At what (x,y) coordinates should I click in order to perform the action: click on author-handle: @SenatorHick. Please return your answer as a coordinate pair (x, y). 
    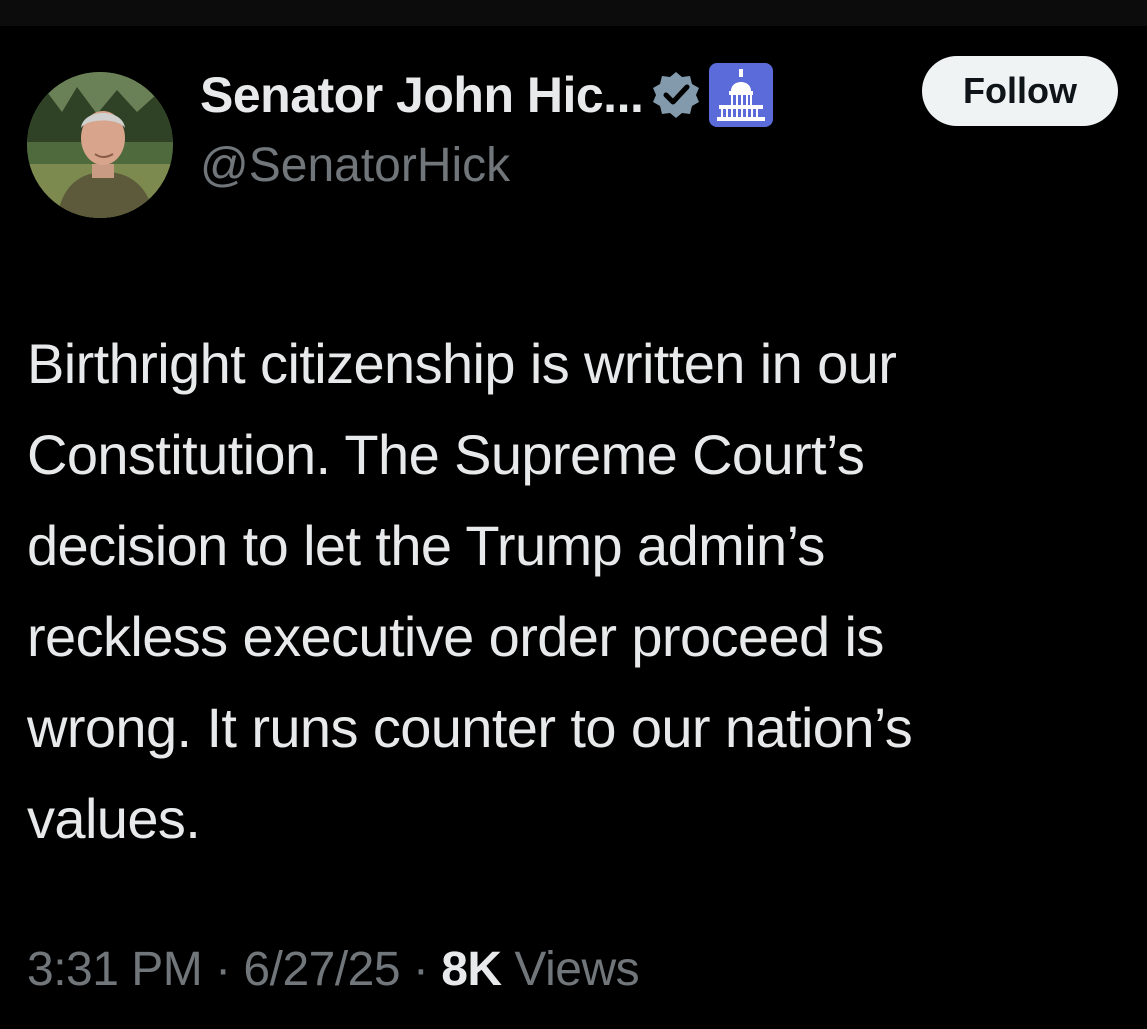
    Looking at the image, I should click on (355, 165).